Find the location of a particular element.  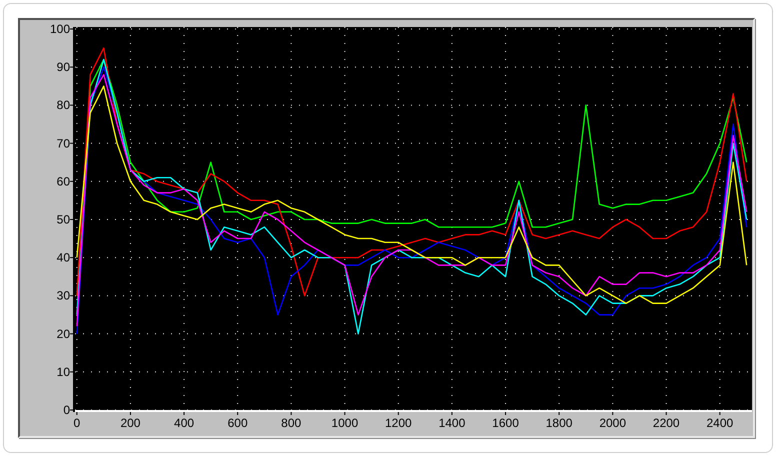

x-tick-label: 1400 is located at coordinates (452, 423).